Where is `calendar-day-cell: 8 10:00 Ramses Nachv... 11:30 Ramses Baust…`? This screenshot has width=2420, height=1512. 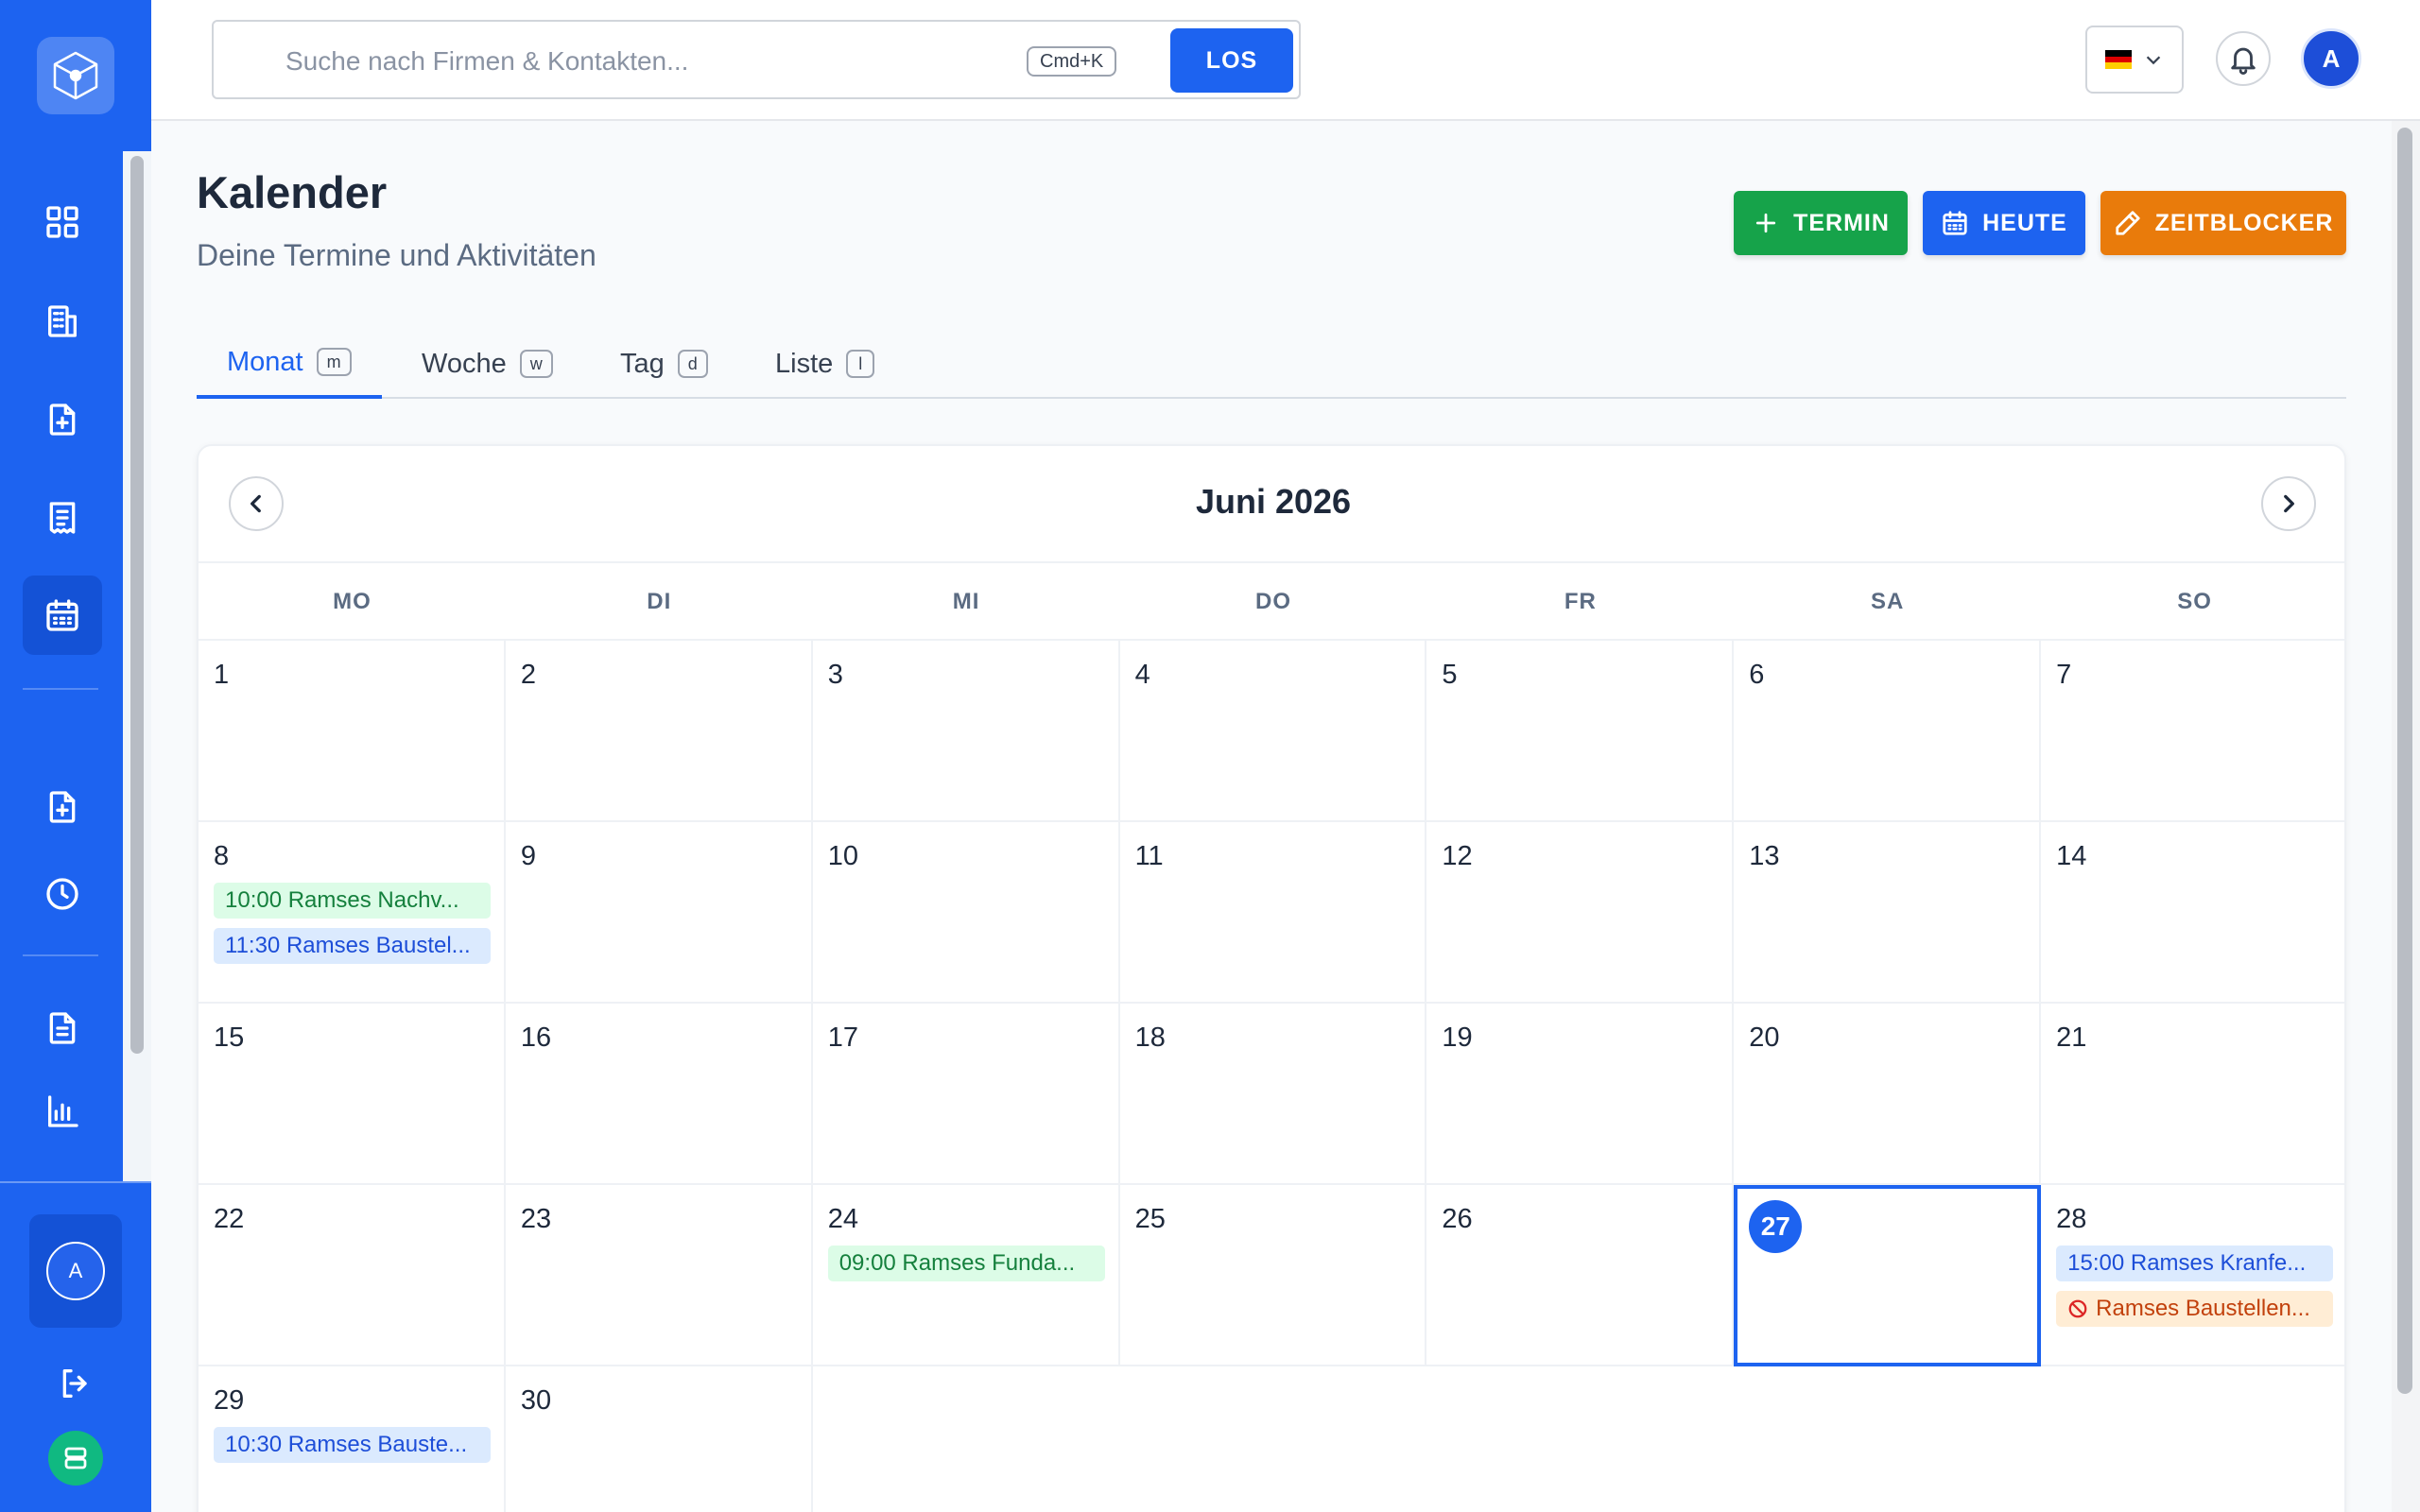
calendar-day-cell: 8 10:00 Ramses Nachv... 11:30 Ramses Baust… is located at coordinates (352, 913).